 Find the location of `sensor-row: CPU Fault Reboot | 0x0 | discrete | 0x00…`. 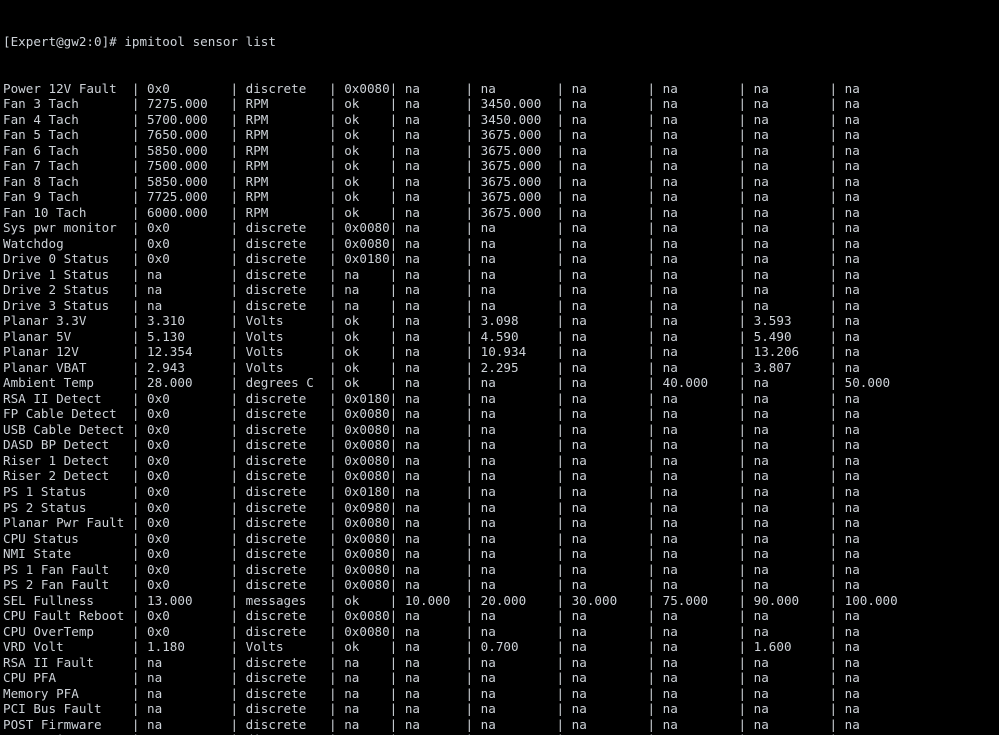

sensor-row: CPU Fault Reboot | 0x0 | discrete | 0x00… is located at coordinates (431, 616).